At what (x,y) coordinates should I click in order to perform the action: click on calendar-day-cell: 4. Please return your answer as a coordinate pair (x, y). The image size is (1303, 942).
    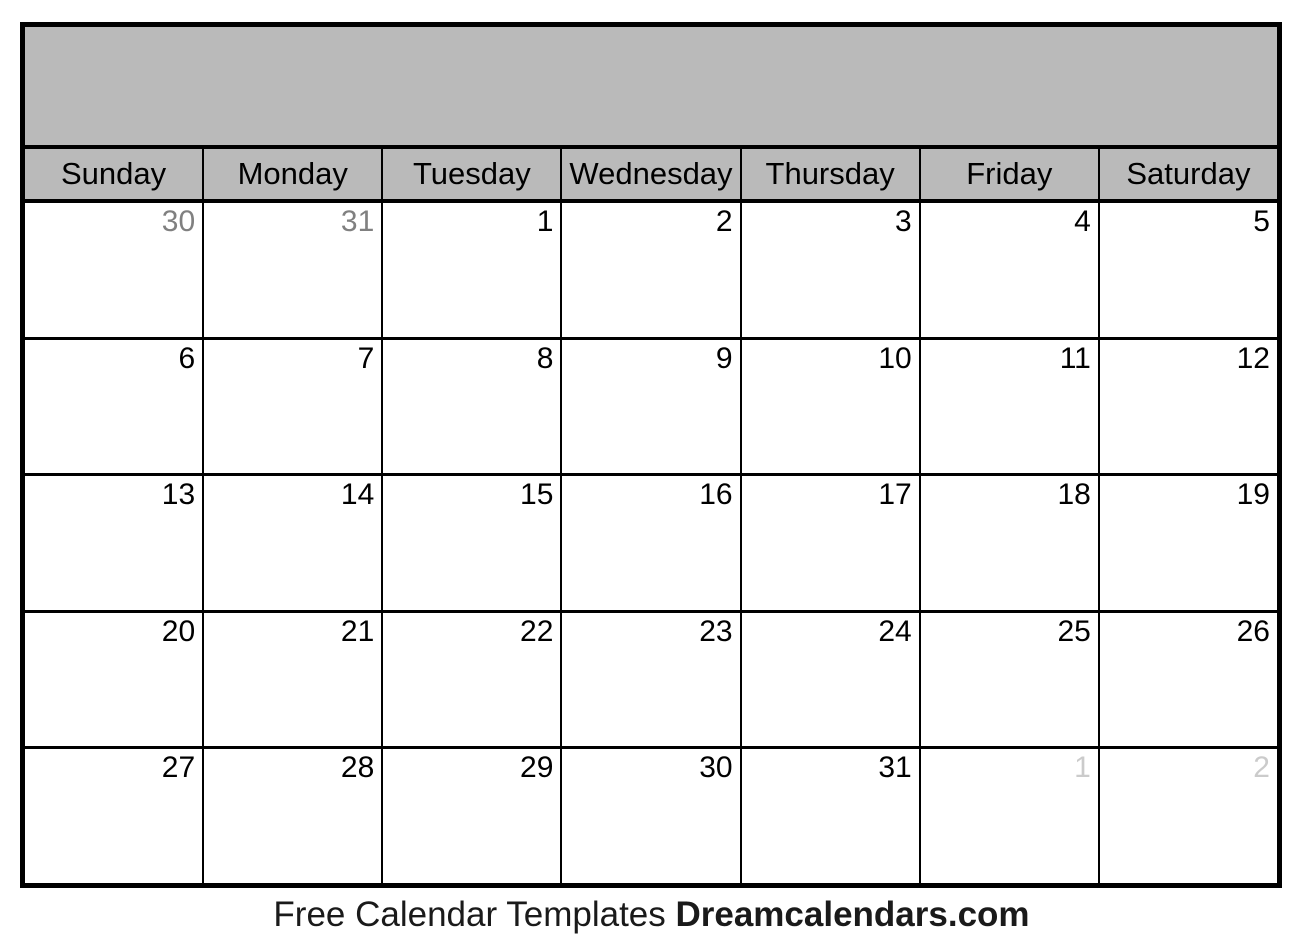
    Looking at the image, I should click on (1010, 270).